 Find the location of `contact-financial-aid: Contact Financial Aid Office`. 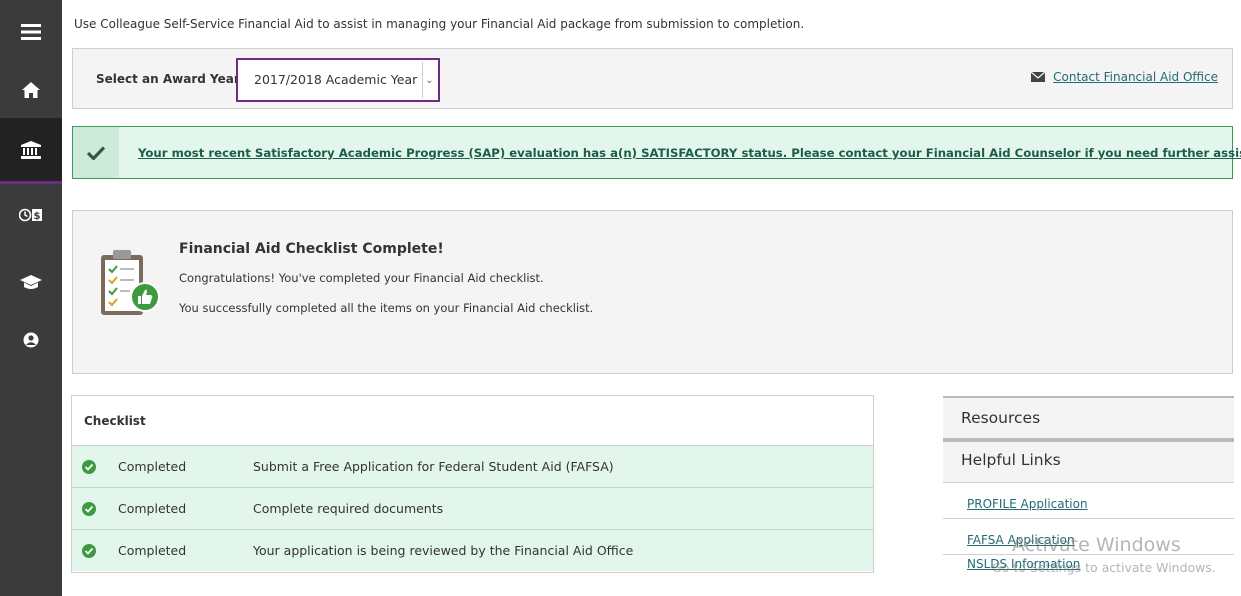

contact-financial-aid: Contact Financial Aid Office is located at coordinates (1124, 77).